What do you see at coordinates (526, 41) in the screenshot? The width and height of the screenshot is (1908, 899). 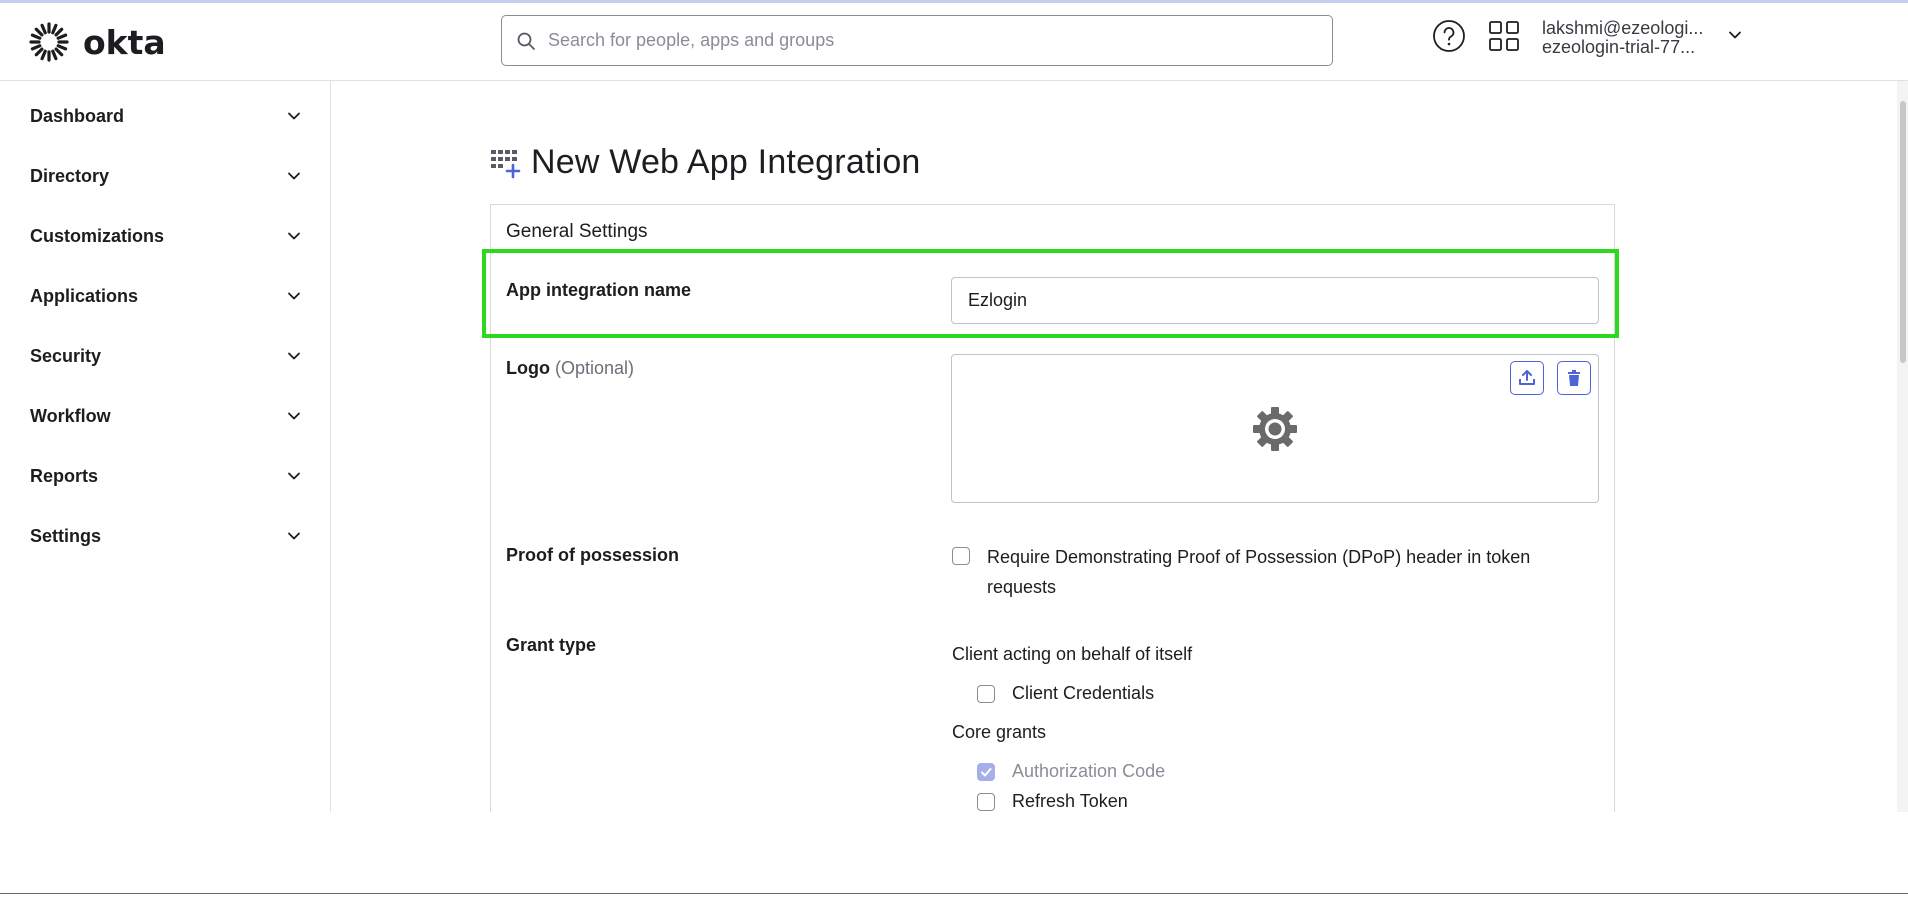 I see `search-icon` at bounding box center [526, 41].